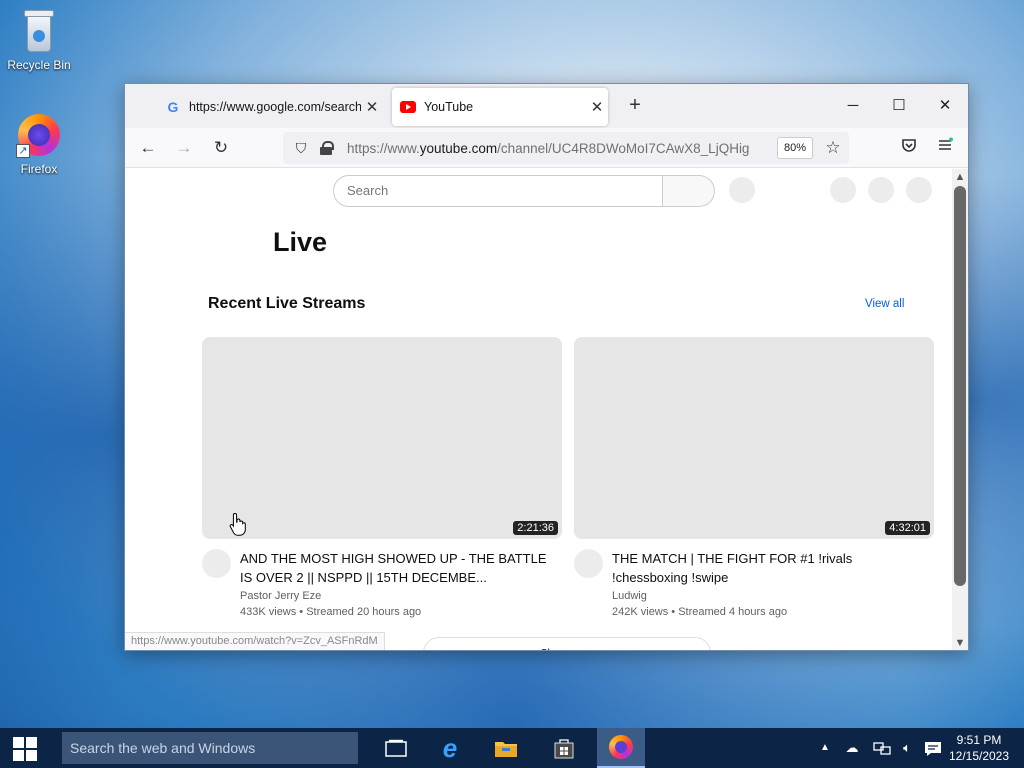 Image resolution: width=1024 pixels, height=768 pixels. I want to click on file-explorer-button, so click(506, 748).